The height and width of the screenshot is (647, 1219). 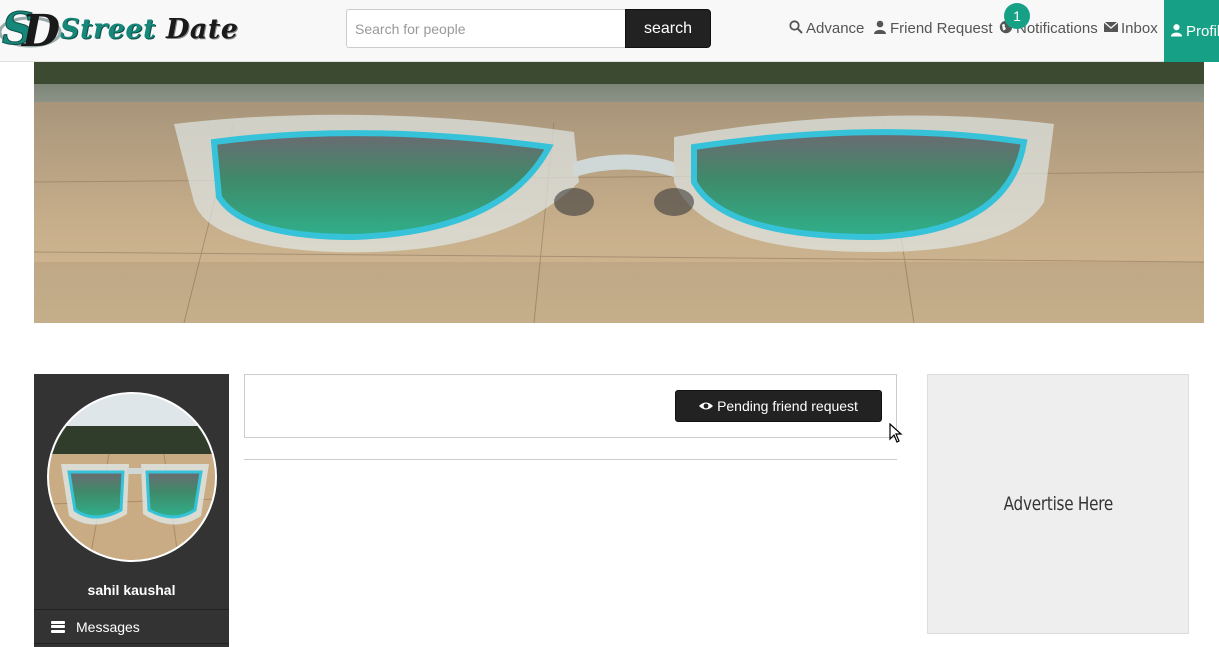 I want to click on nav-profile: Profile, so click(x=1191, y=31).